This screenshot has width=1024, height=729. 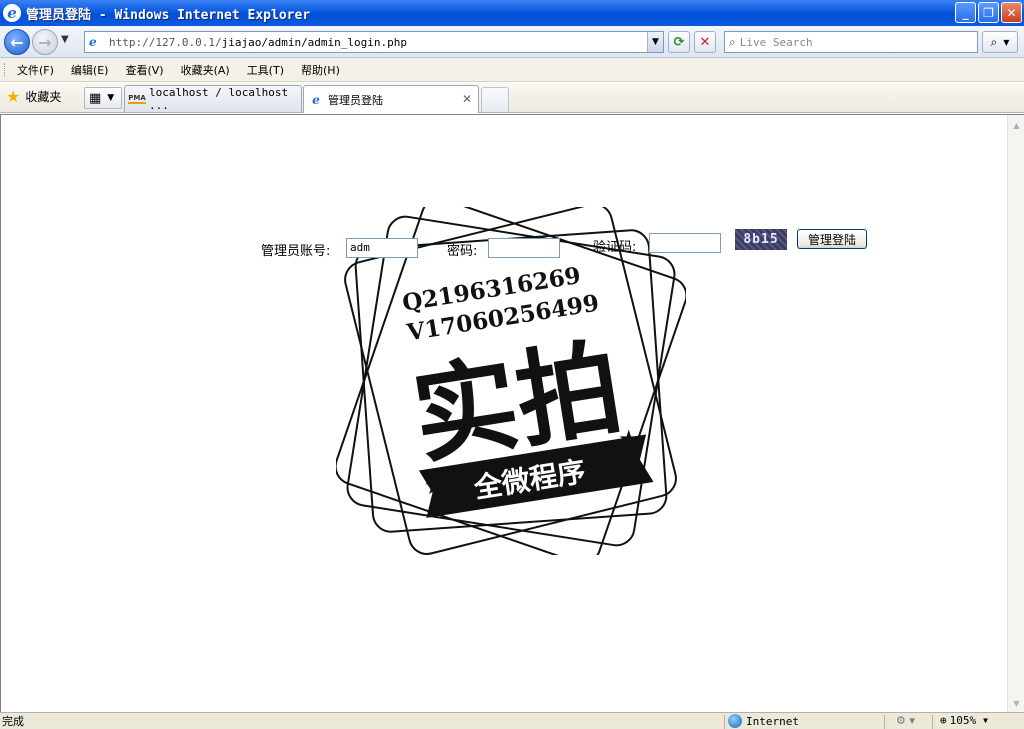 What do you see at coordinates (994, 41) in the screenshot?
I see `magnifier-icon: ⌕` at bounding box center [994, 41].